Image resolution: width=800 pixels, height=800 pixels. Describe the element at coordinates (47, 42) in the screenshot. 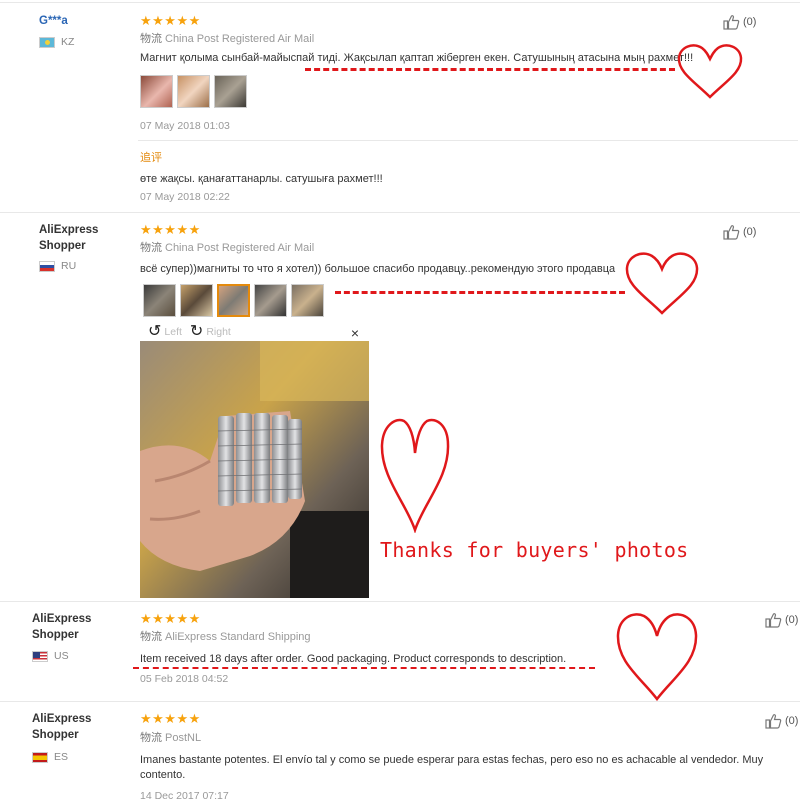

I see `flag-kz-icon` at that location.